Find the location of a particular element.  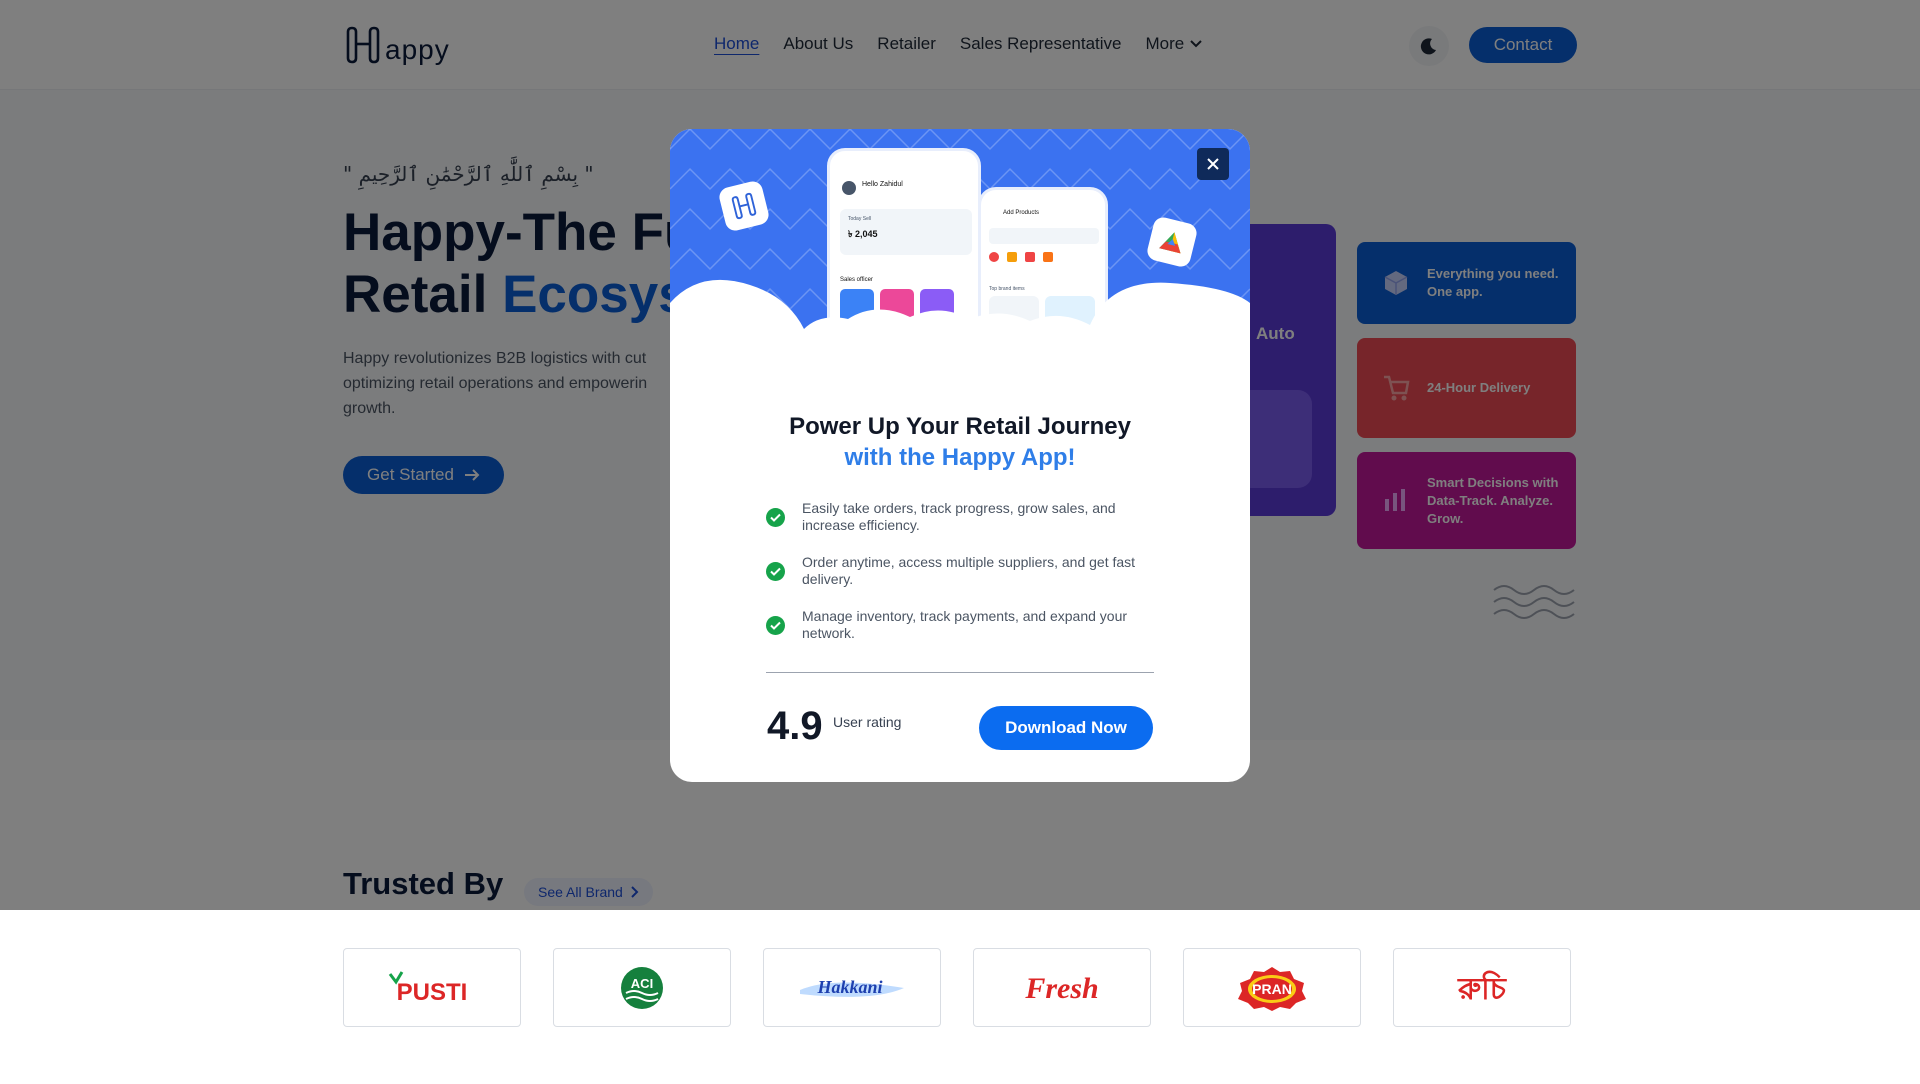

modal-divider is located at coordinates (960, 672).